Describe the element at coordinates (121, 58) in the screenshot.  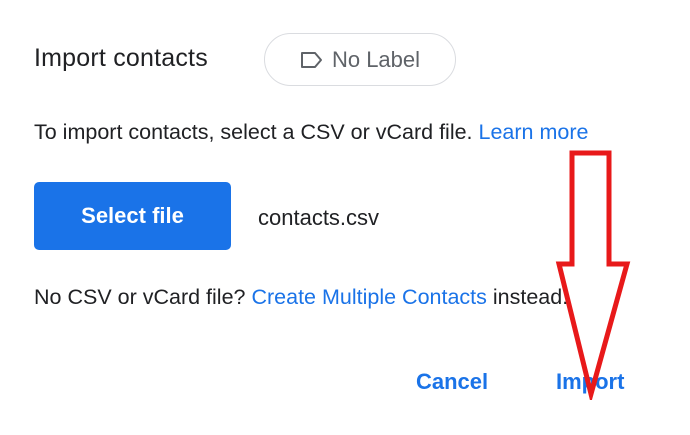
I see `dialog-title: Import contacts` at that location.